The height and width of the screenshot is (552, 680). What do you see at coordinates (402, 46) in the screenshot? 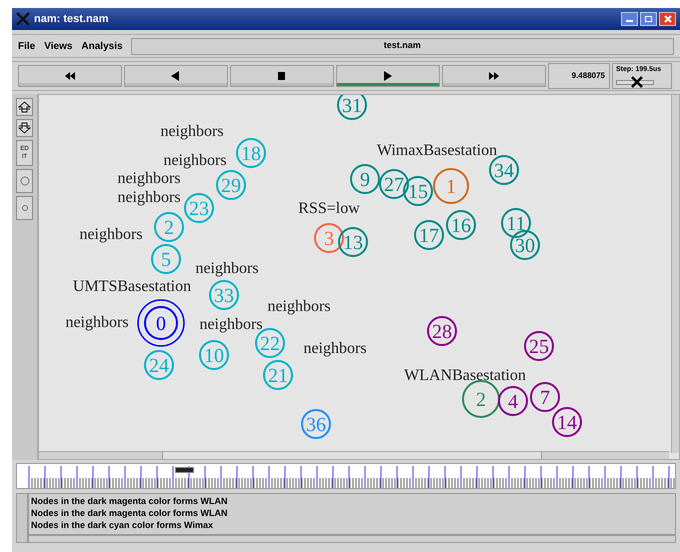
I see `file-name-field: test.nam` at bounding box center [402, 46].